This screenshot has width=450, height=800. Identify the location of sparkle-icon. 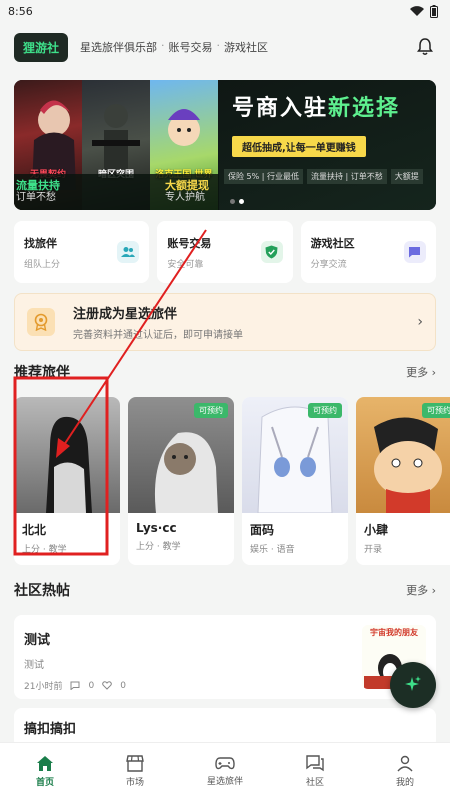
(413, 683).